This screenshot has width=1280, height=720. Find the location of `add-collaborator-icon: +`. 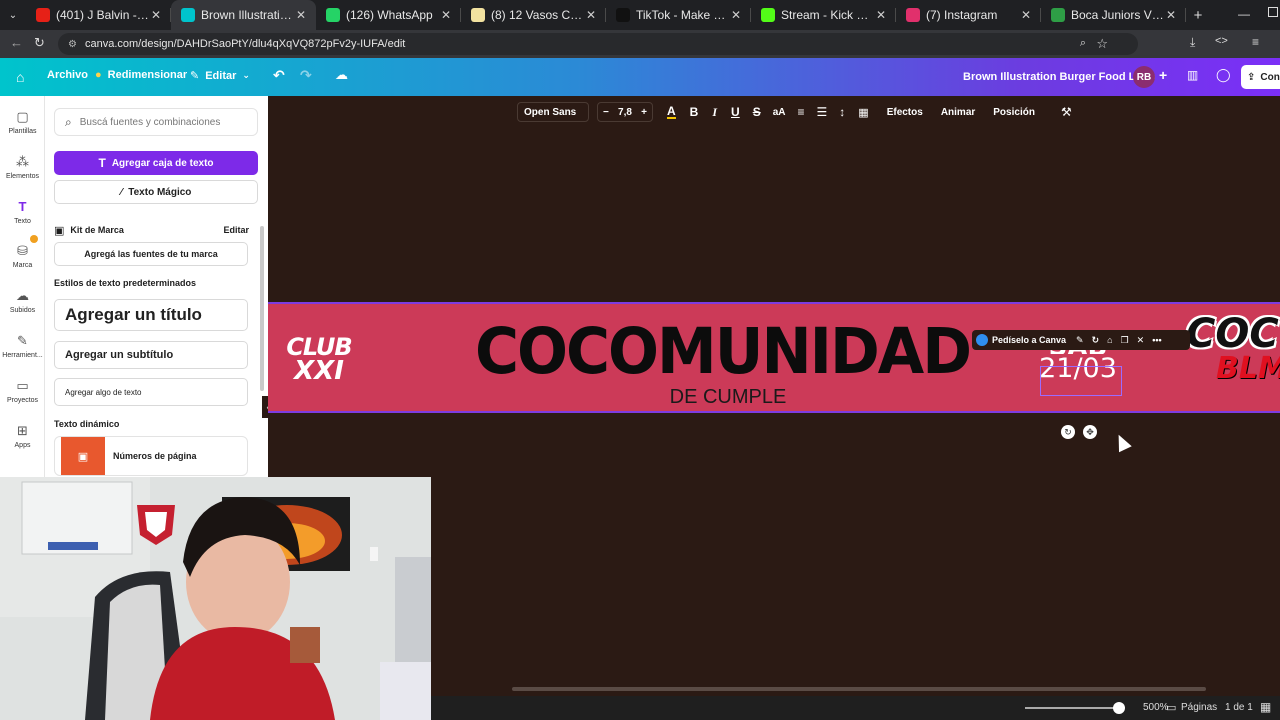

add-collaborator-icon: + is located at coordinates (1163, 75).